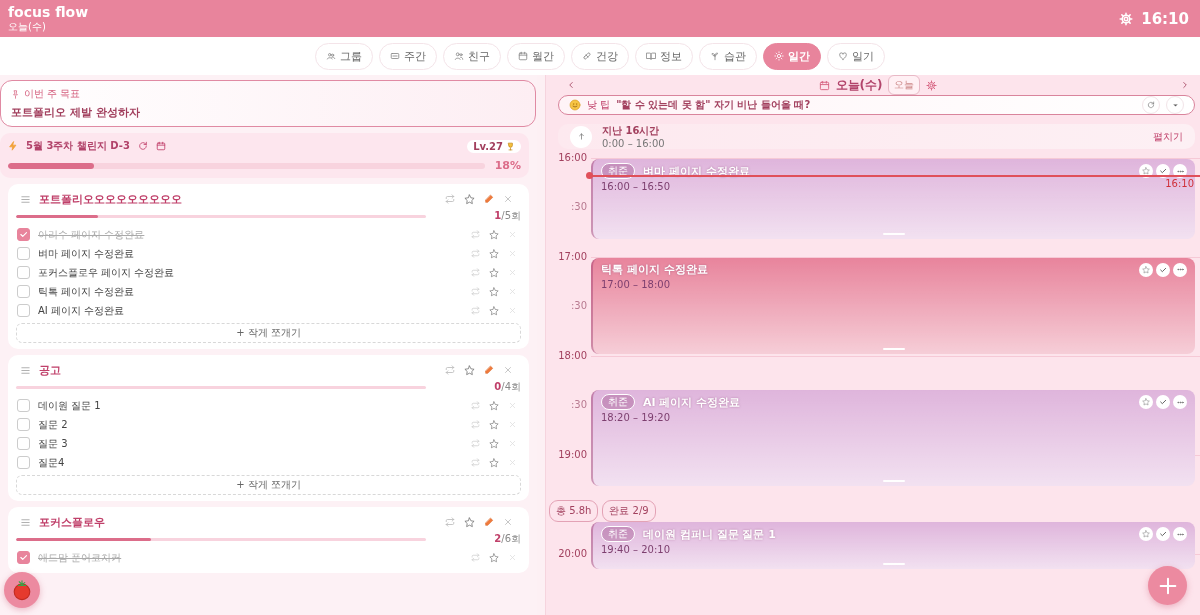 The width and height of the screenshot is (1200, 615). Describe the element at coordinates (581, 136) in the screenshot. I see `collapse-button` at that location.